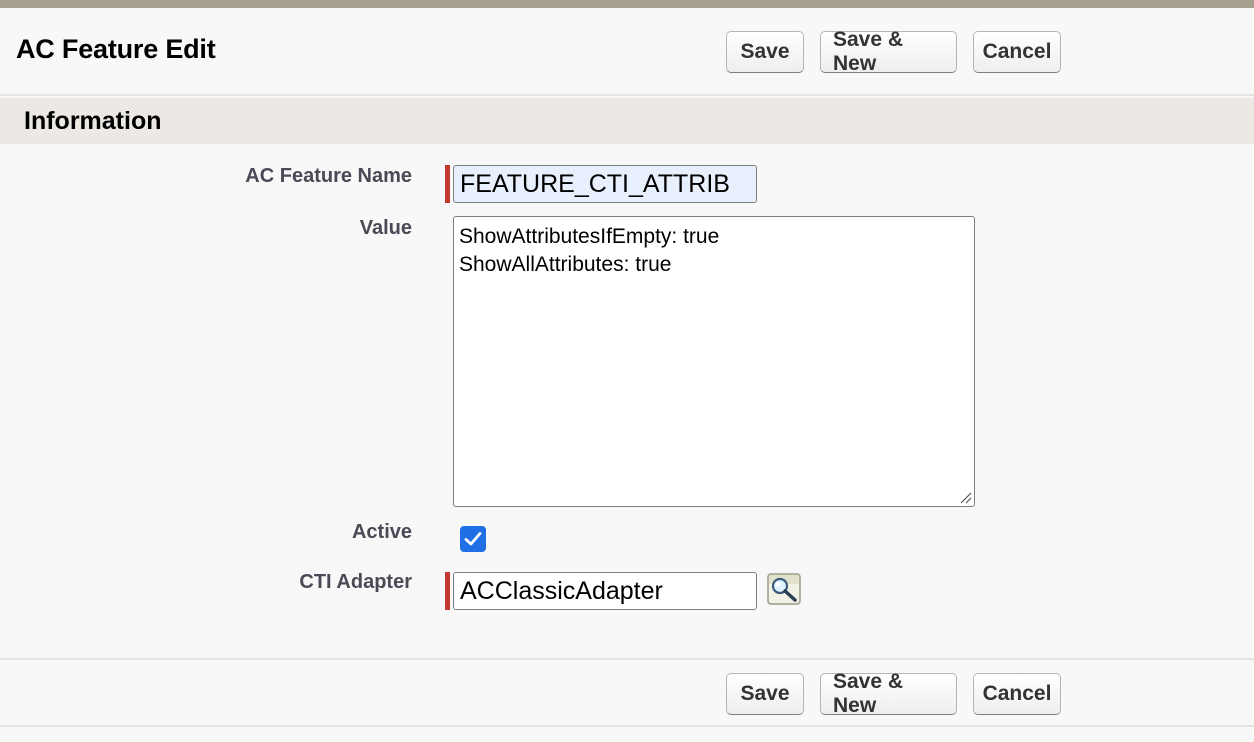  I want to click on top-button-row: Save Save & New Cancel, so click(893, 51).